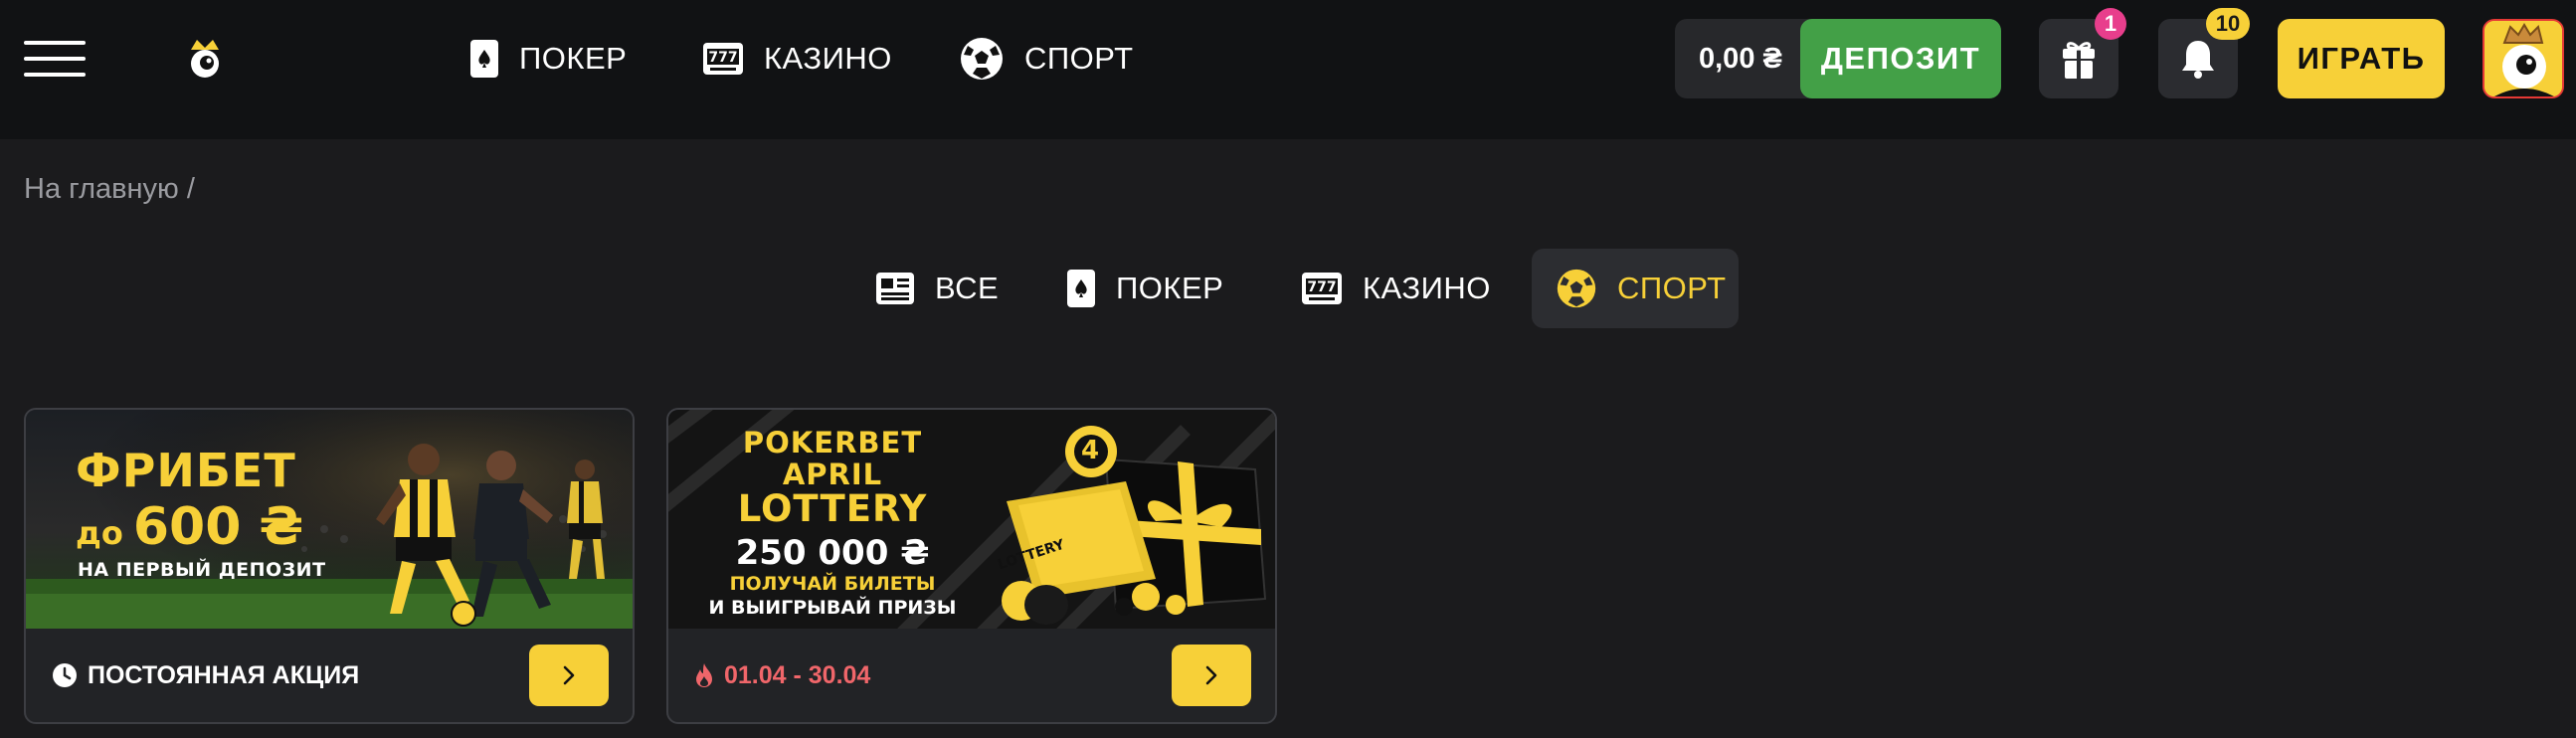 This screenshot has width=2576, height=738. Describe the element at coordinates (202, 570) in the screenshot. I see `banner-freebet-subtitle: НА ПЕРВЫЙ ДЕПОЗИТ` at that location.